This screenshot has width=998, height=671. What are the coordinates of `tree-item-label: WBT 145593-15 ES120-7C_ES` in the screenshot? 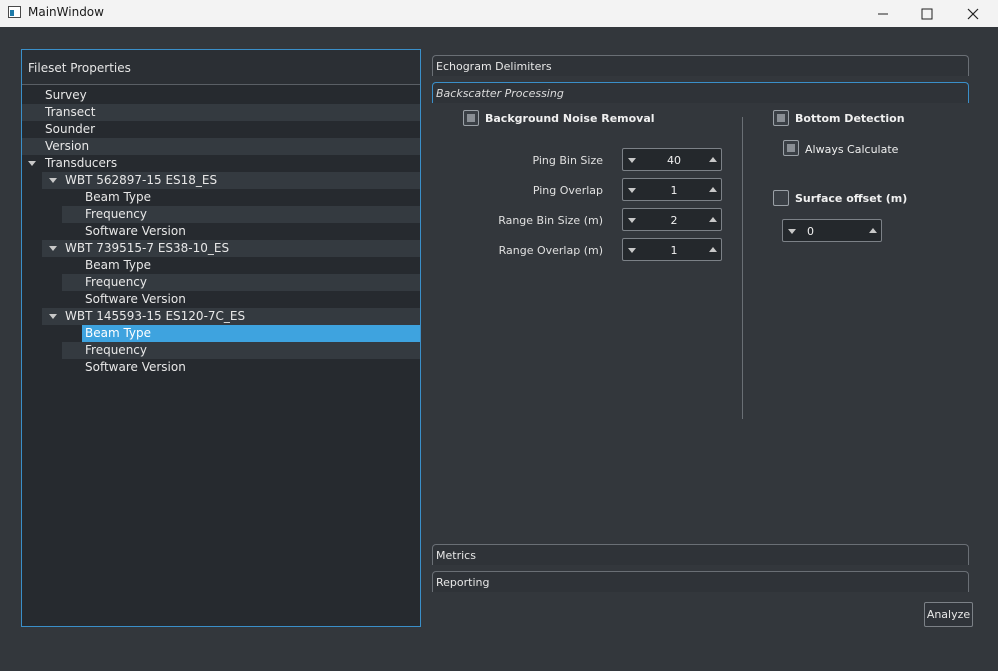 It's located at (155, 316).